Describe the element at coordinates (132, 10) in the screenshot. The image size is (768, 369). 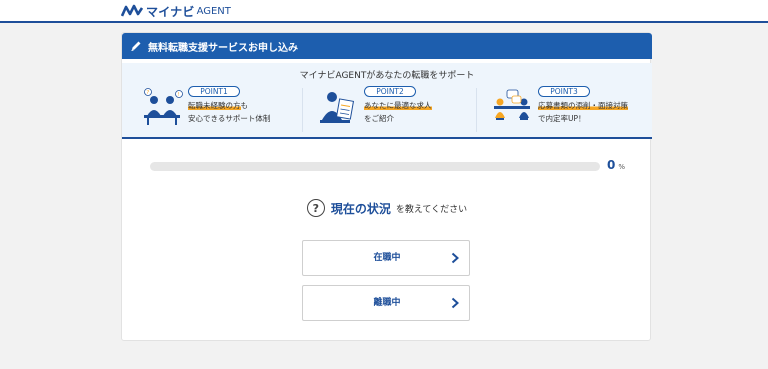
I see `logo-mark-icon` at that location.